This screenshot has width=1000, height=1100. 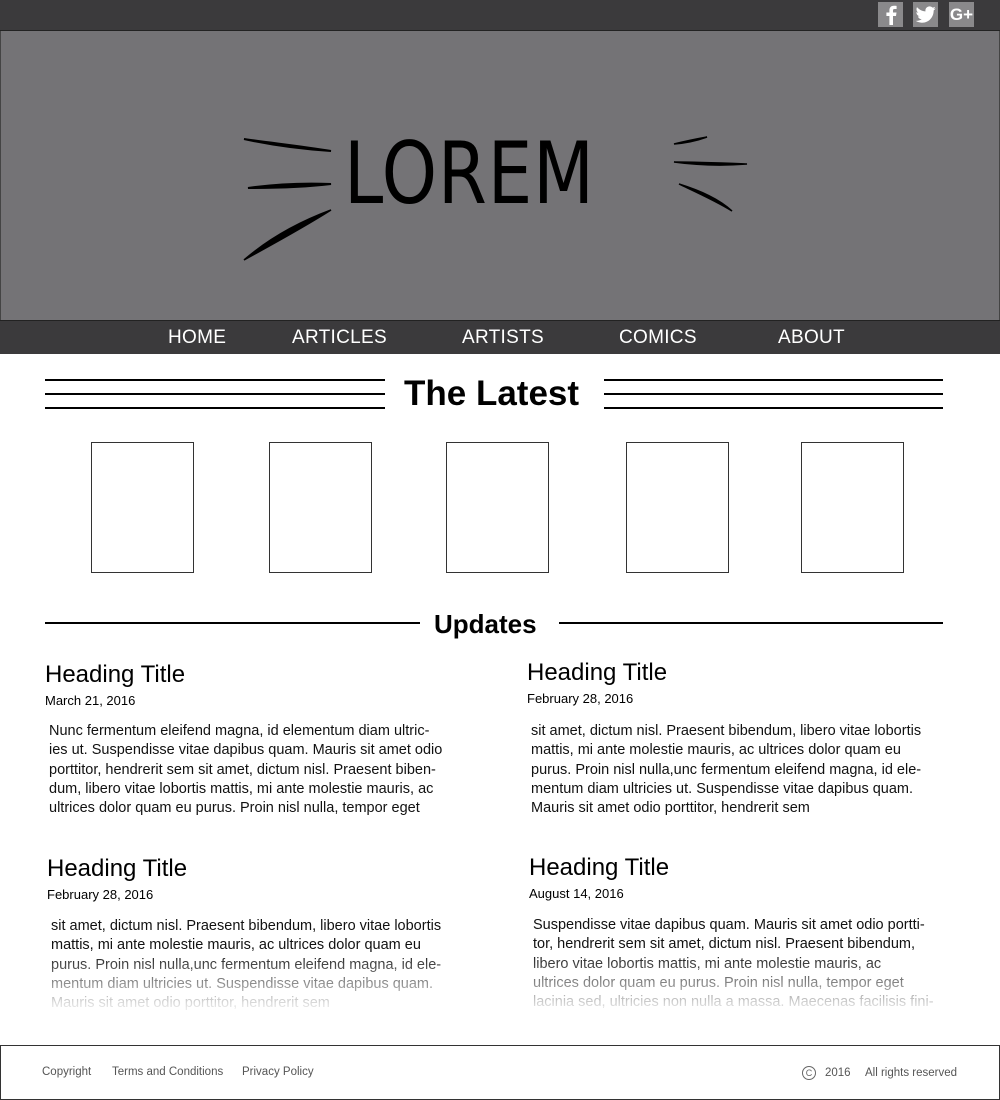 What do you see at coordinates (838, 1073) in the screenshot?
I see `copyright-year: 2016` at bounding box center [838, 1073].